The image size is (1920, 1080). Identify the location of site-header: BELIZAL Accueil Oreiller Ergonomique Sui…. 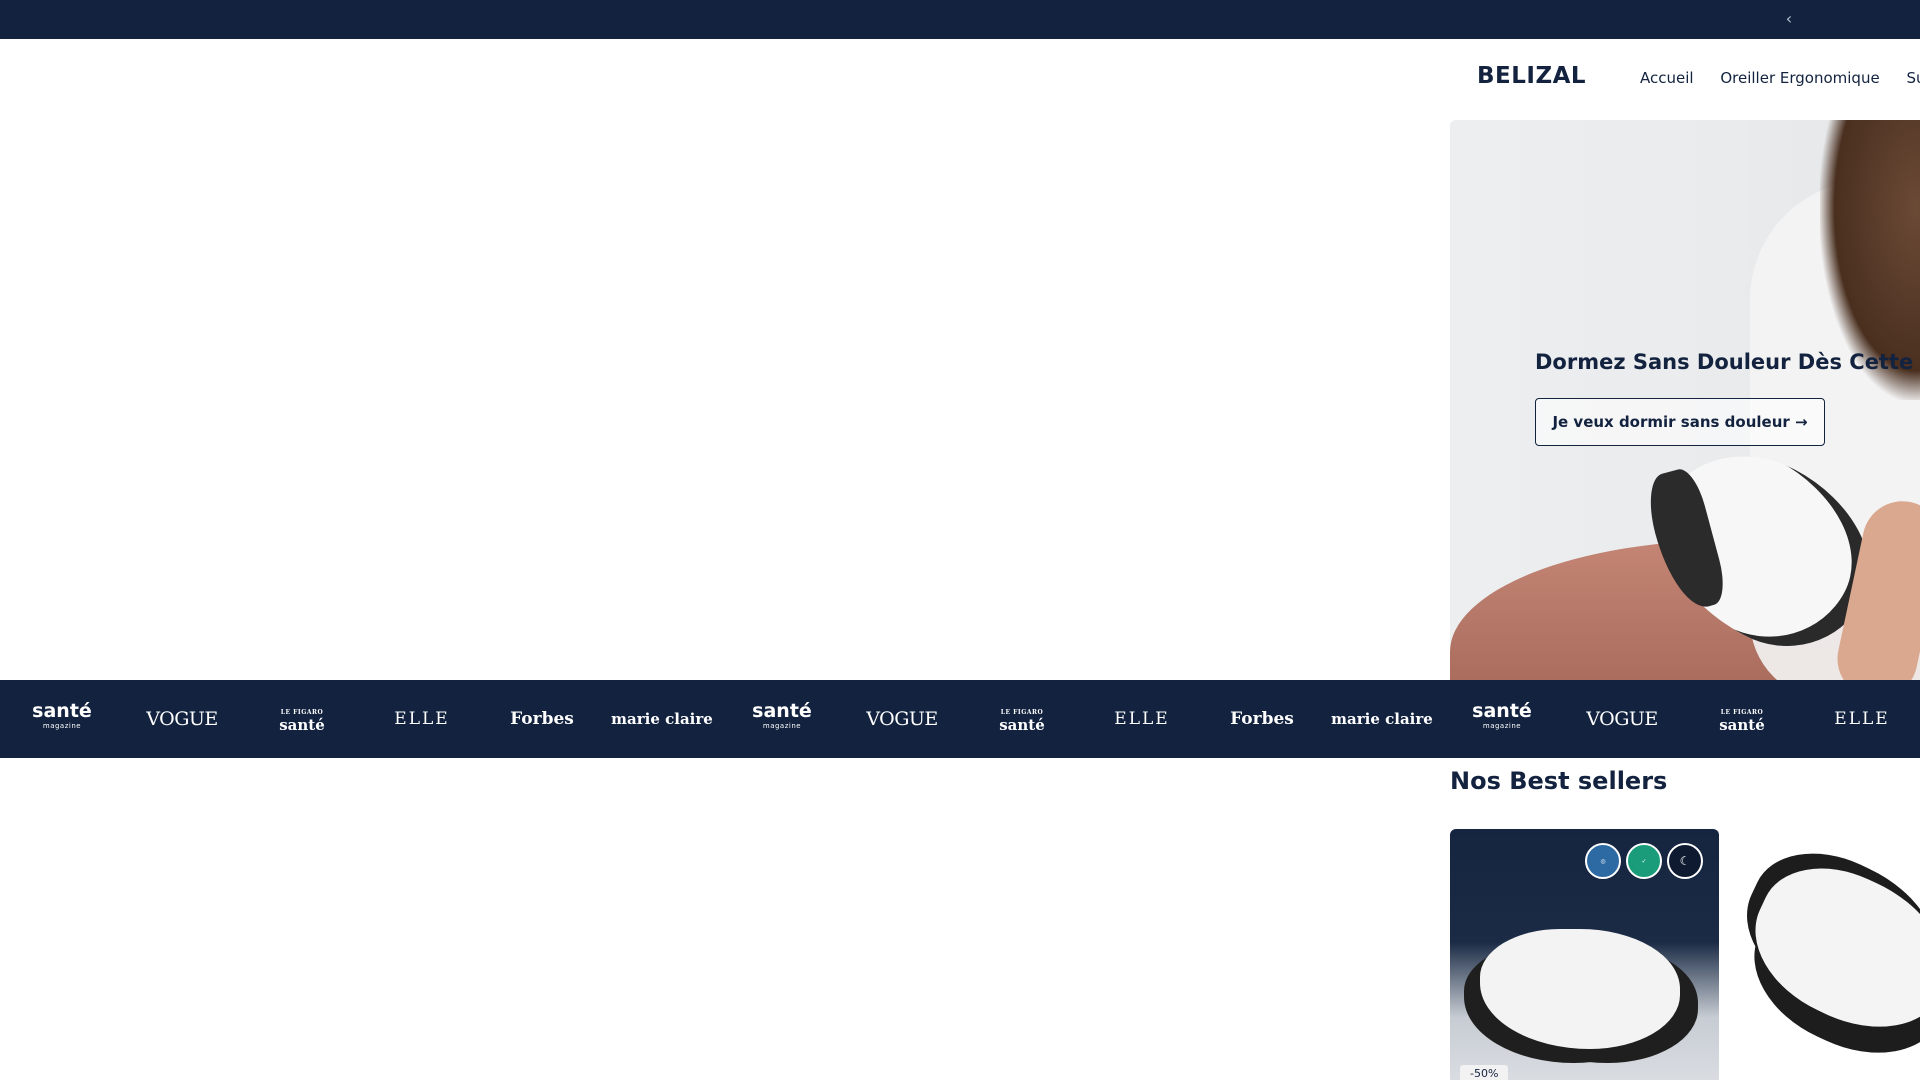
(960, 79).